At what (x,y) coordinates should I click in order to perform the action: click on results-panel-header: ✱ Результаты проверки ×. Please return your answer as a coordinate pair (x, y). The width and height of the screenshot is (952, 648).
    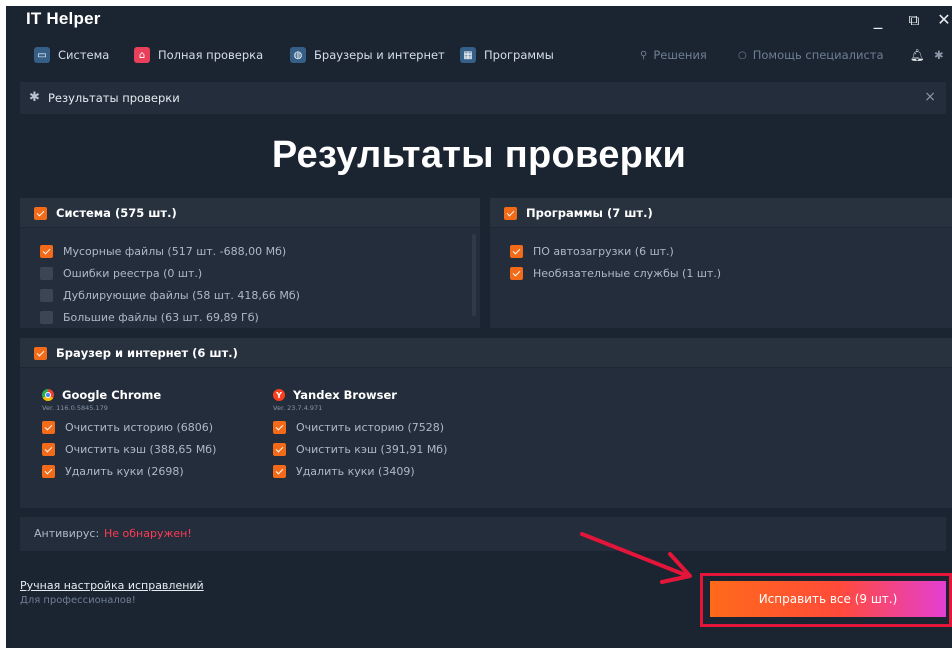
    Looking at the image, I should click on (483, 98).